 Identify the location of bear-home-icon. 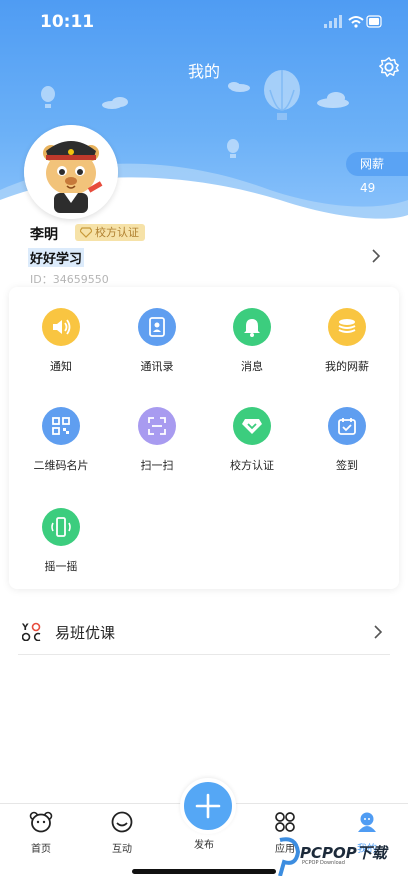
(41, 822).